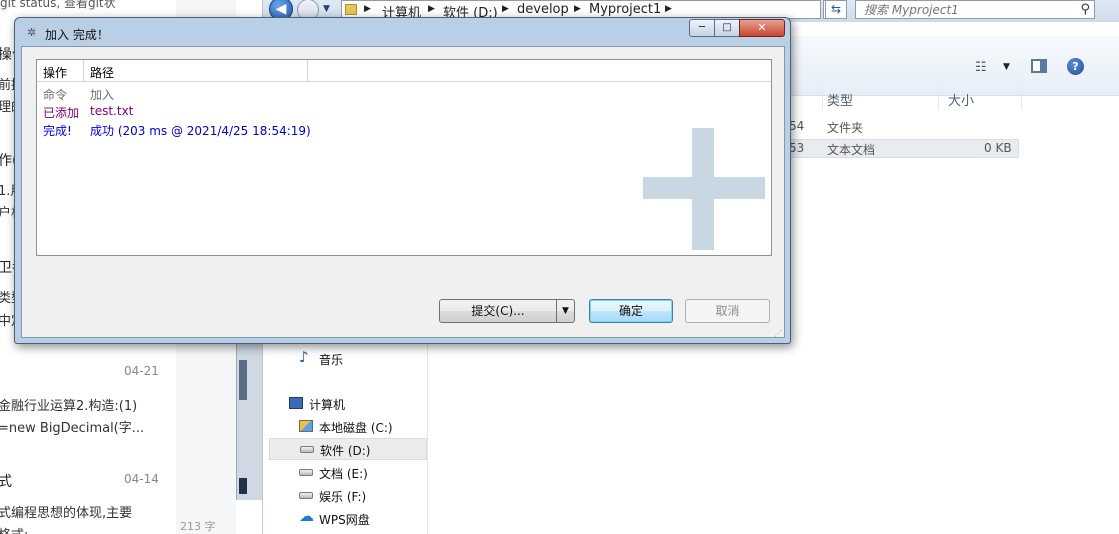 Image resolution: width=1119 pixels, height=534 pixels. Describe the element at coordinates (296, 403) in the screenshot. I see `computer-icon` at that location.